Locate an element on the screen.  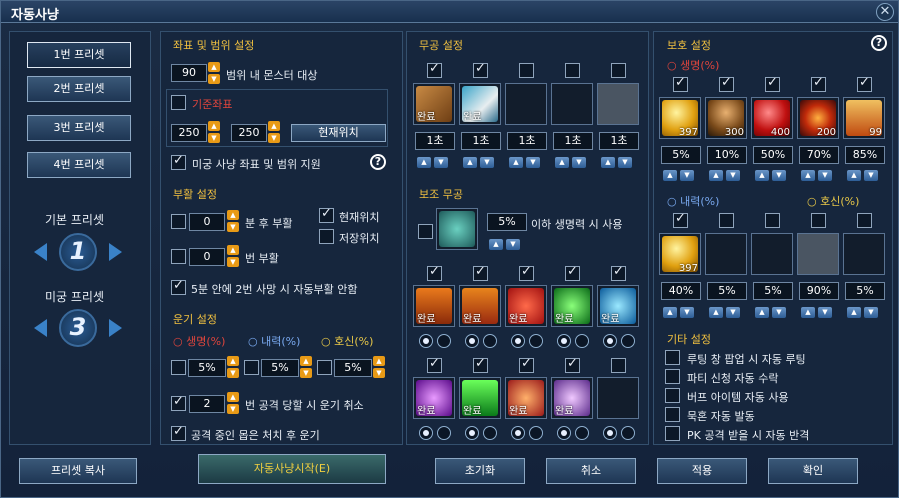
buff4-radio-a is located at coordinates (564, 341).